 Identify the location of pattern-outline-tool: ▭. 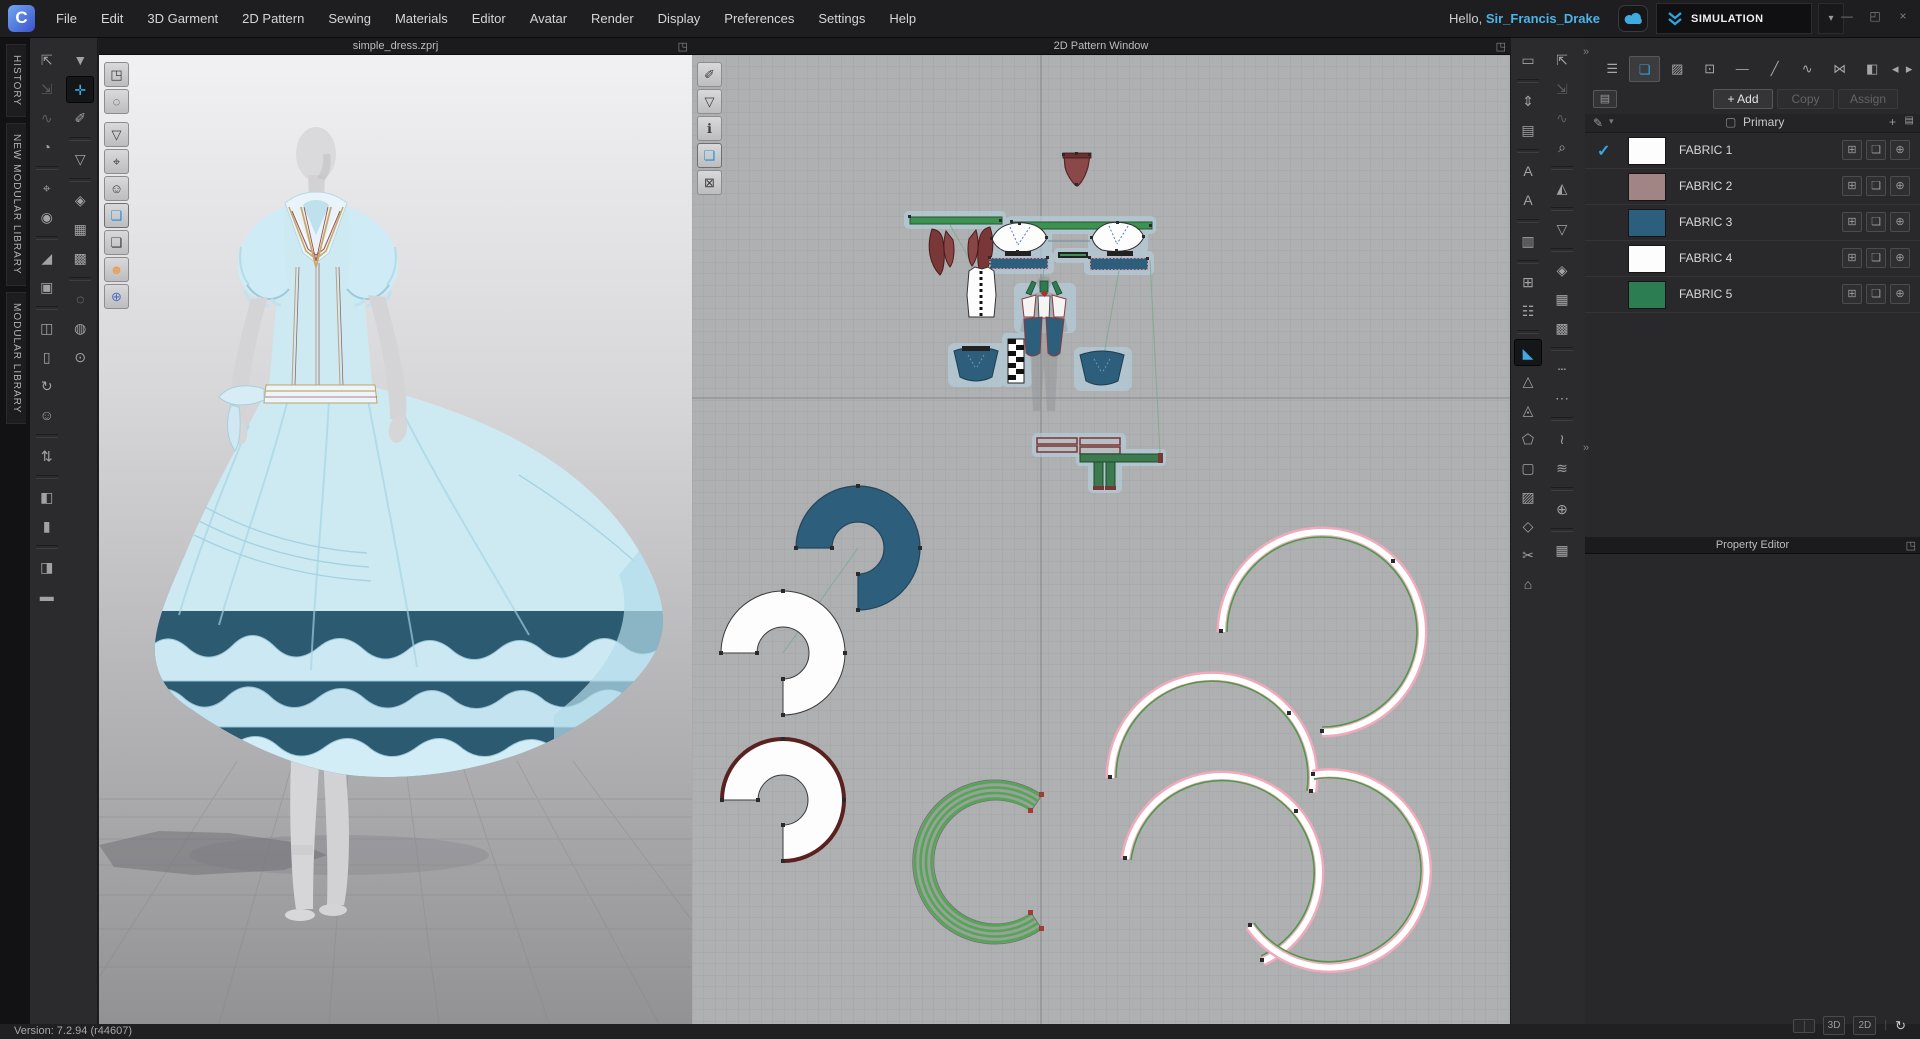
(1528, 60).